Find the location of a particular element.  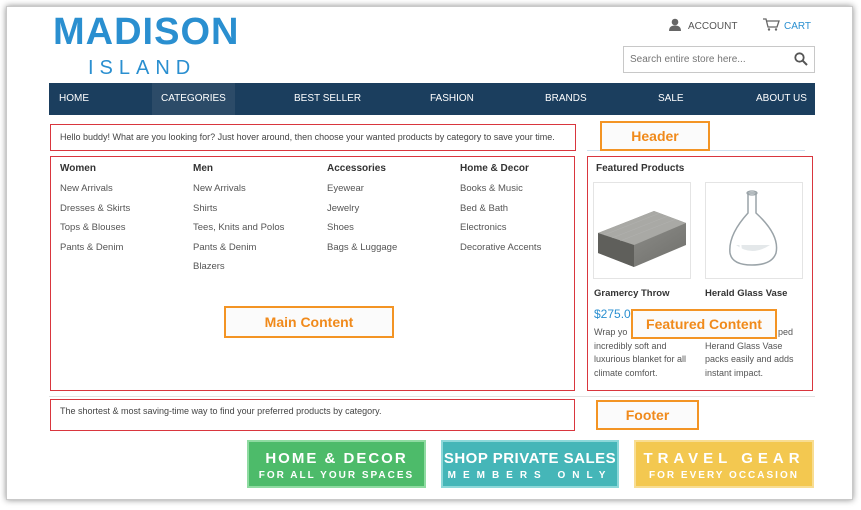

cart-link: CART is located at coordinates (786, 26).